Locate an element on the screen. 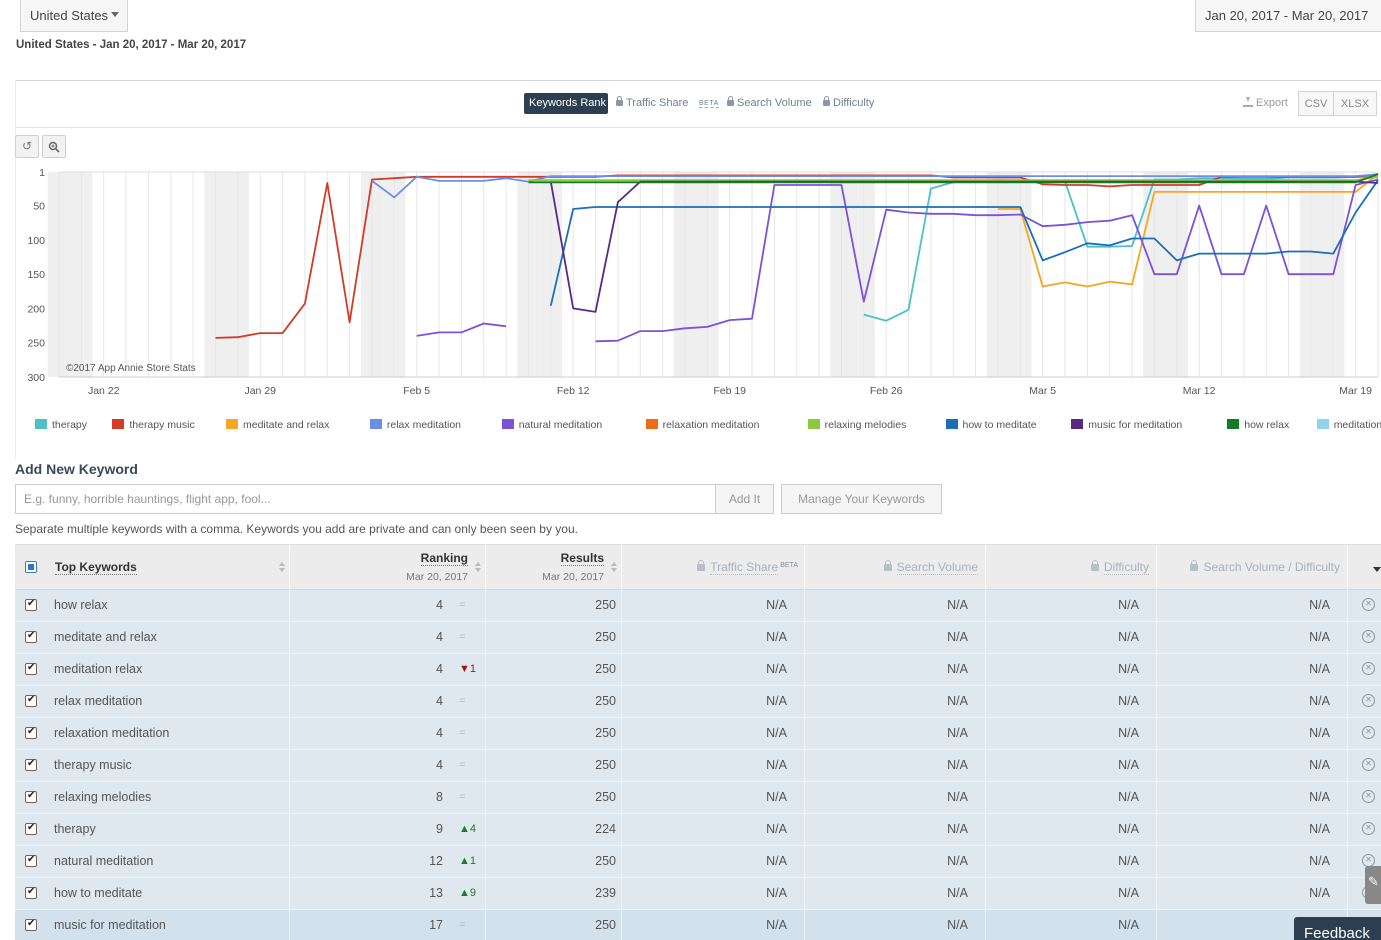 This screenshot has height=940, width=1381. date-range-picker: Jan 20, 2017 - Mar 20, 2017 is located at coordinates (1288, 16).